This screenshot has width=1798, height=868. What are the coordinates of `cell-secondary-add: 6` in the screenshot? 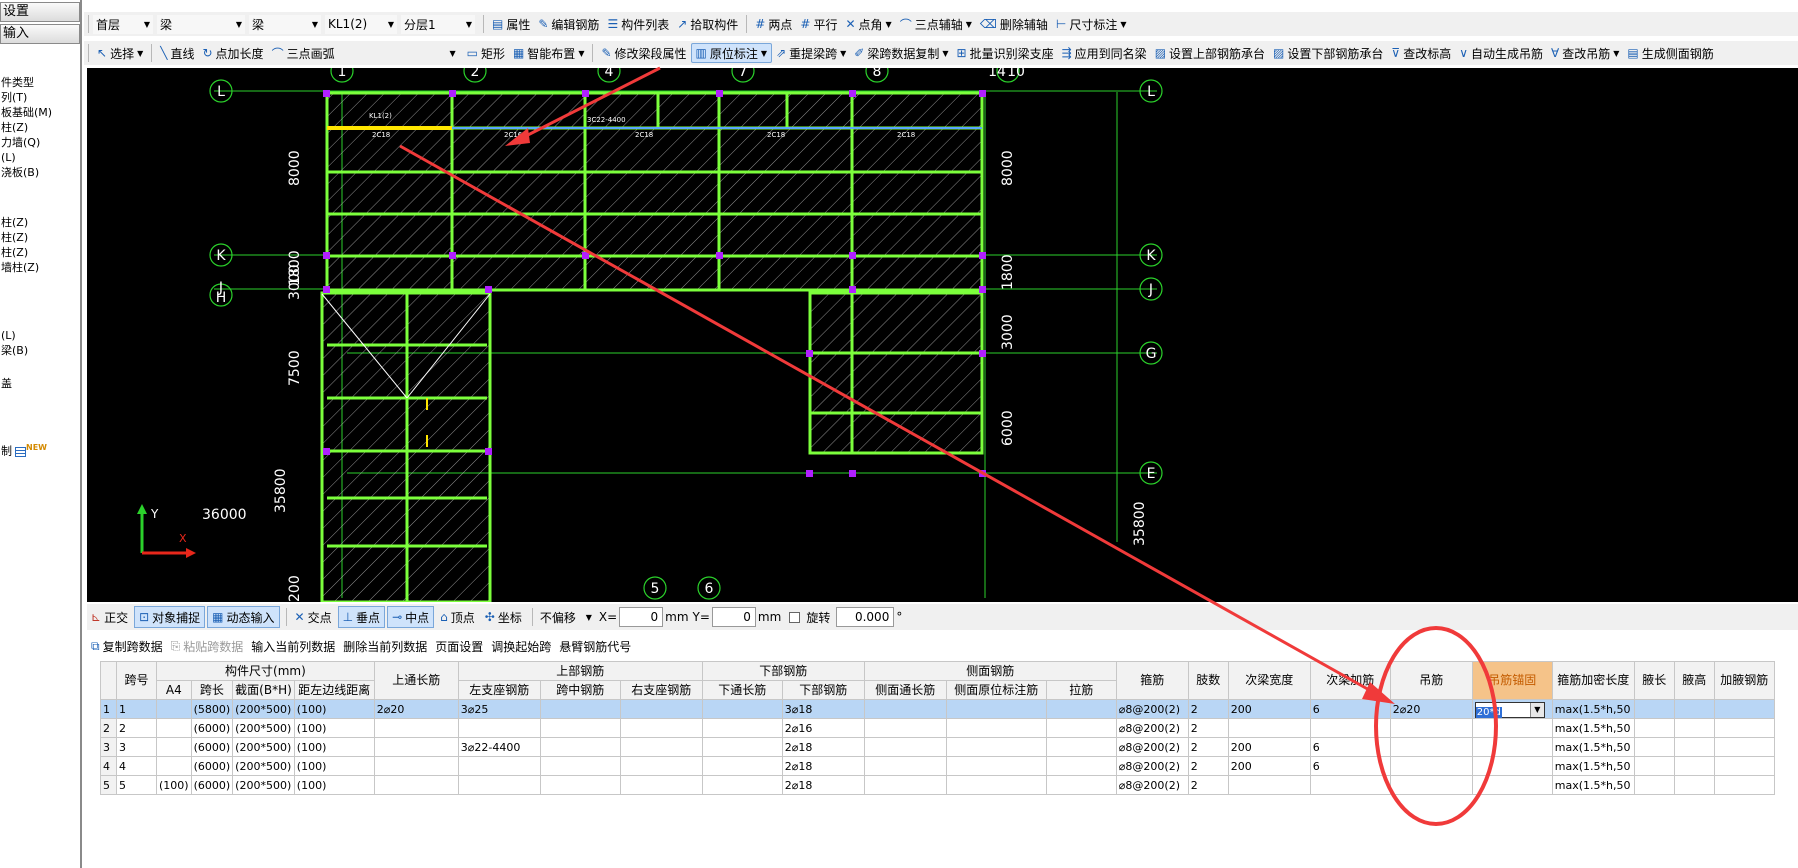 It's located at (1350, 766).